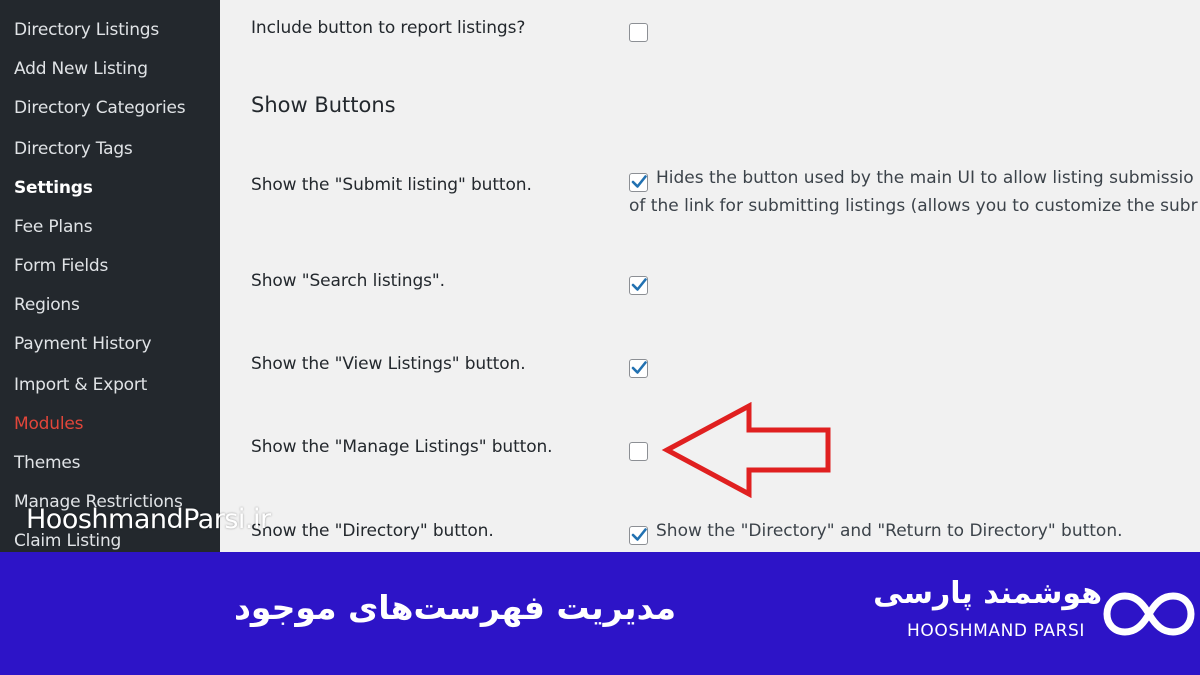 This screenshot has height=675, width=1200. What do you see at coordinates (388, 28) in the screenshot?
I see `report-listings-label: Include button to report listings?` at bounding box center [388, 28].